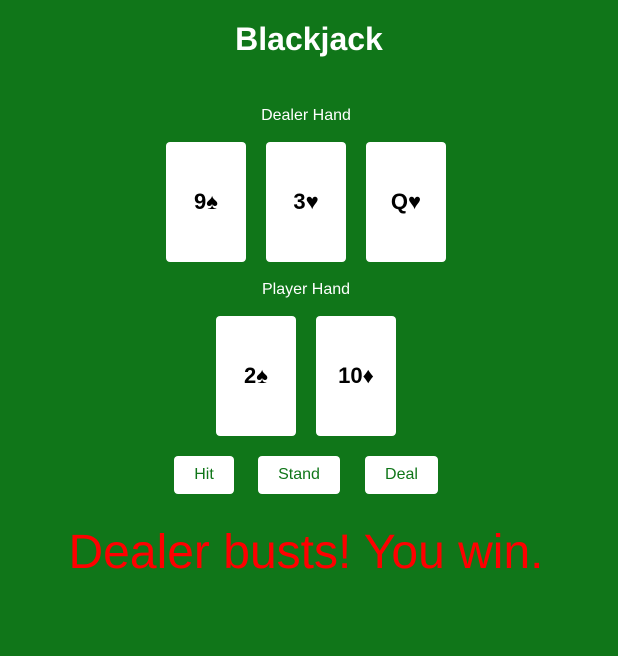  I want to click on player-hand-label: Player Hand, so click(306, 289).